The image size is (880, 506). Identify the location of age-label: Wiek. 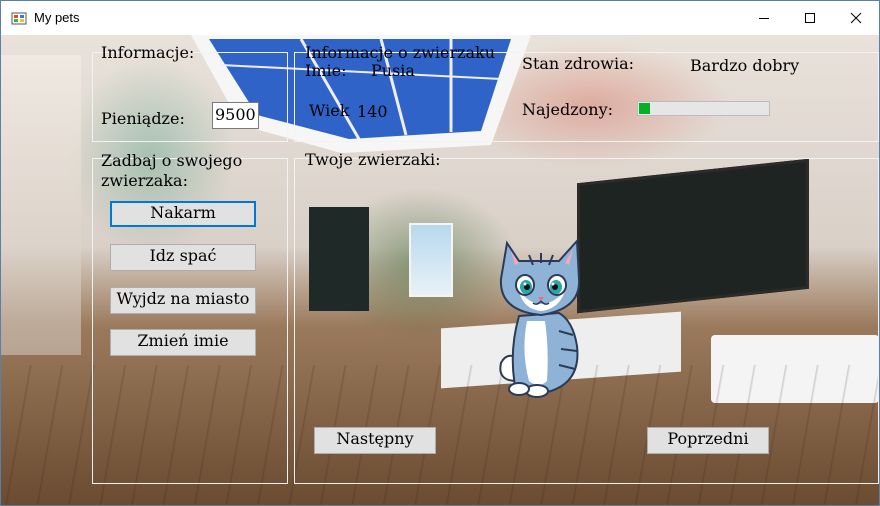
(329, 110).